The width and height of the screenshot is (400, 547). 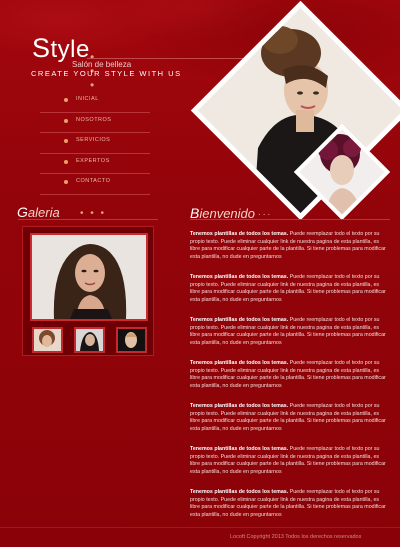 I want to click on nav-item-inicial: INICIAL, so click(x=95, y=102).